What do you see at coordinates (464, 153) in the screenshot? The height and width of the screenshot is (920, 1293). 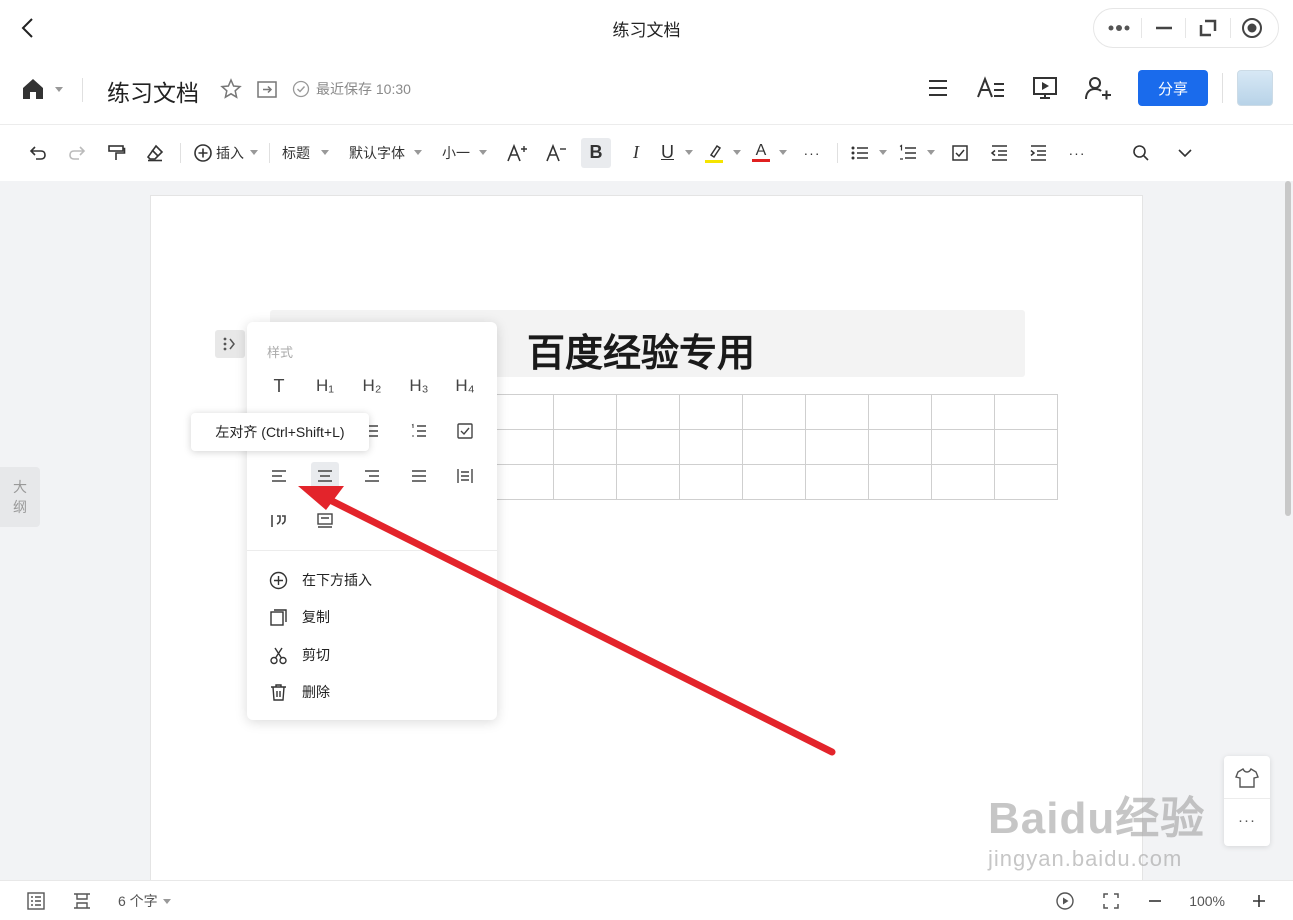 I see `font-size-select: 小一` at bounding box center [464, 153].